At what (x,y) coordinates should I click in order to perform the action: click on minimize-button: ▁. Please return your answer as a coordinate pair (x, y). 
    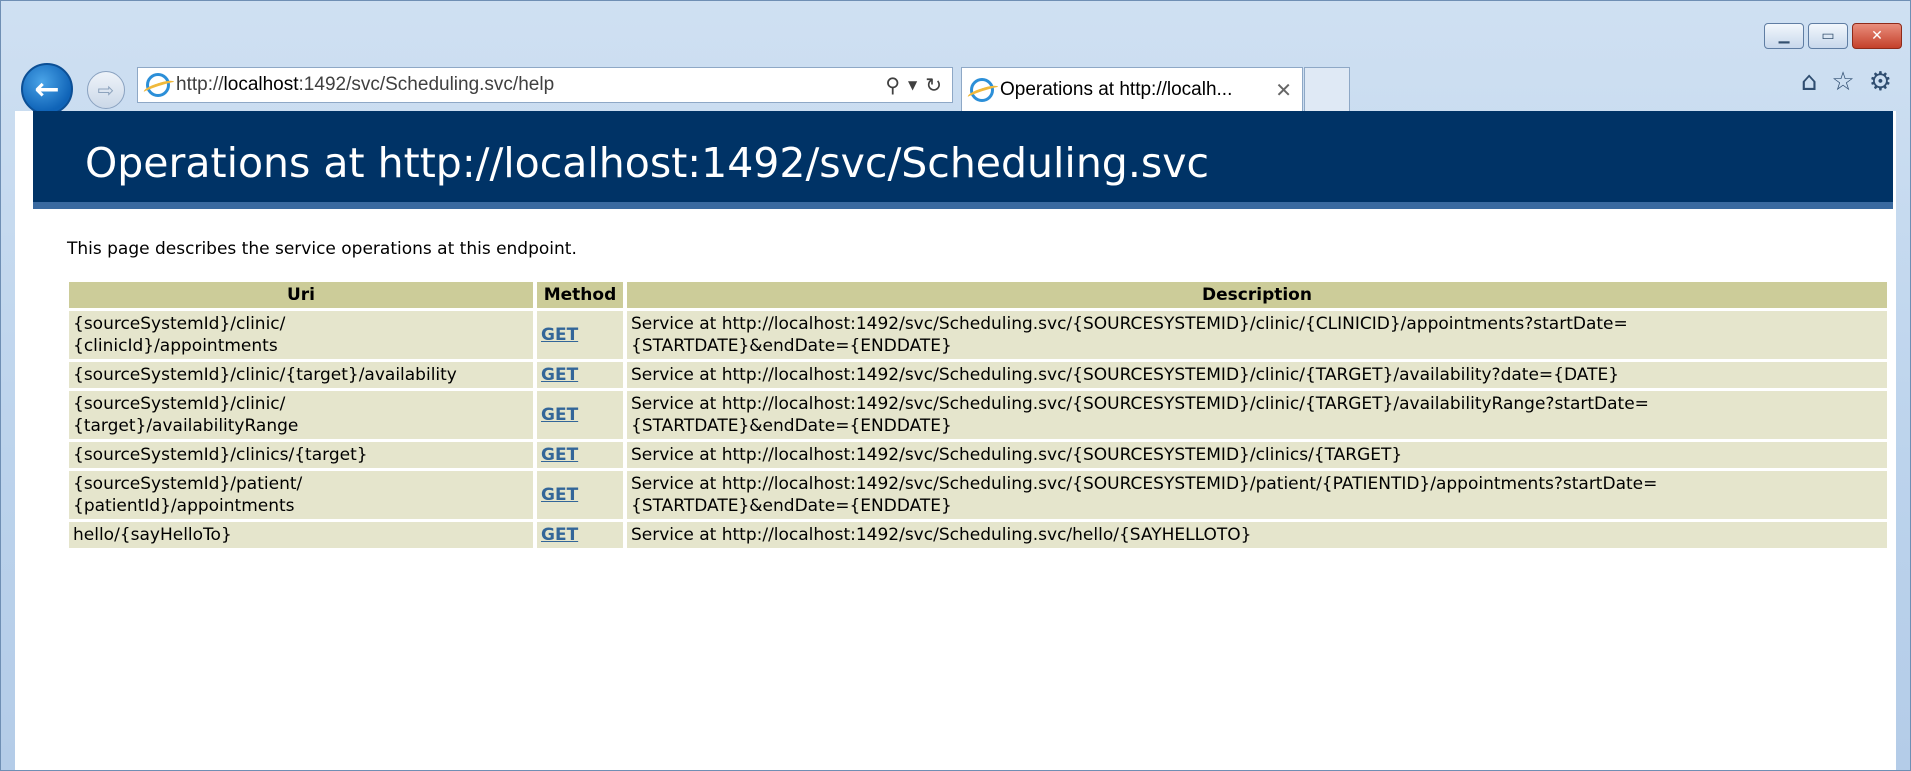
    Looking at the image, I should click on (1784, 36).